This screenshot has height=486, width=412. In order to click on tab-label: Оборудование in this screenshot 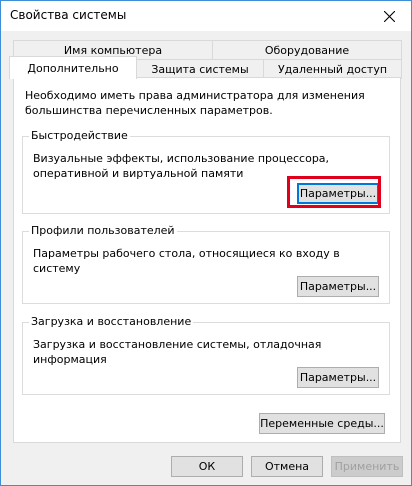, I will do `click(307, 50)`.